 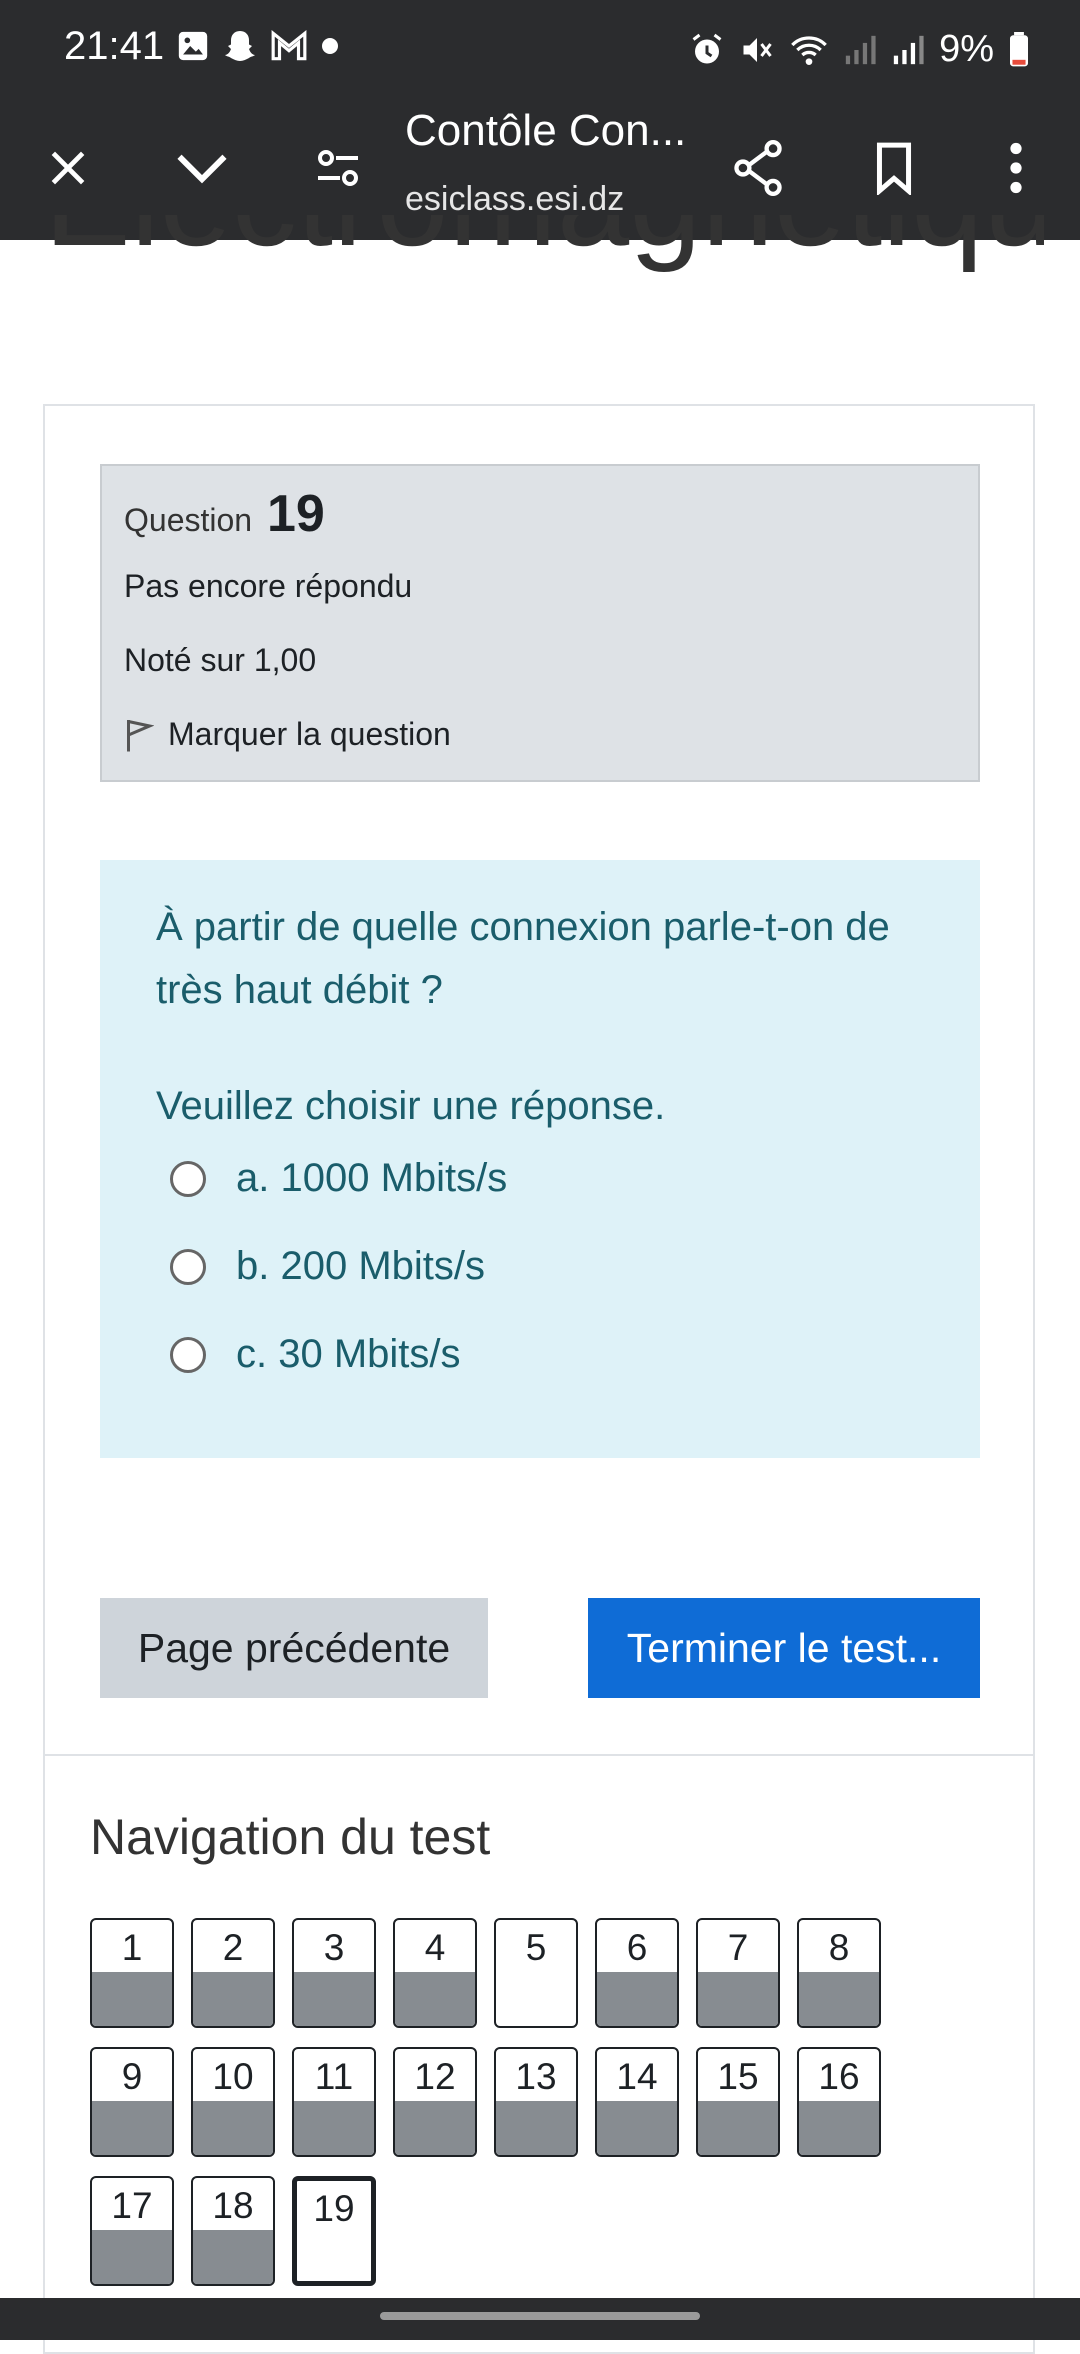 What do you see at coordinates (1016, 168) in the screenshot?
I see `more-icon` at bounding box center [1016, 168].